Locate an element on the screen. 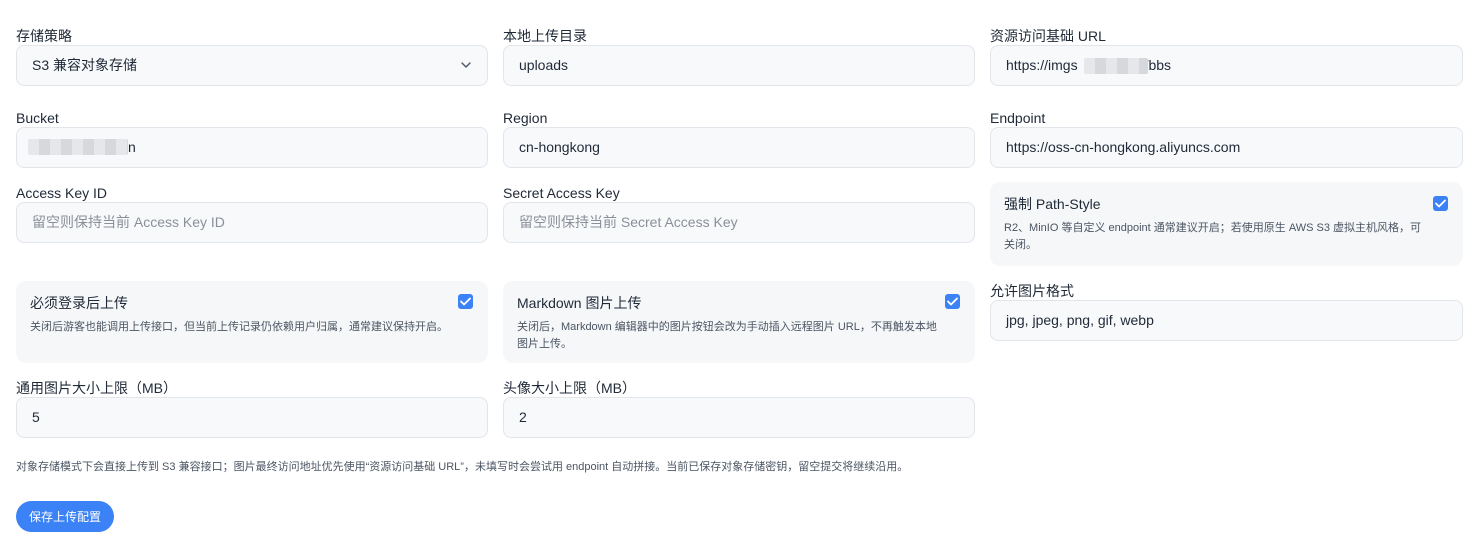  bucket-label: Bucket is located at coordinates (37, 118).